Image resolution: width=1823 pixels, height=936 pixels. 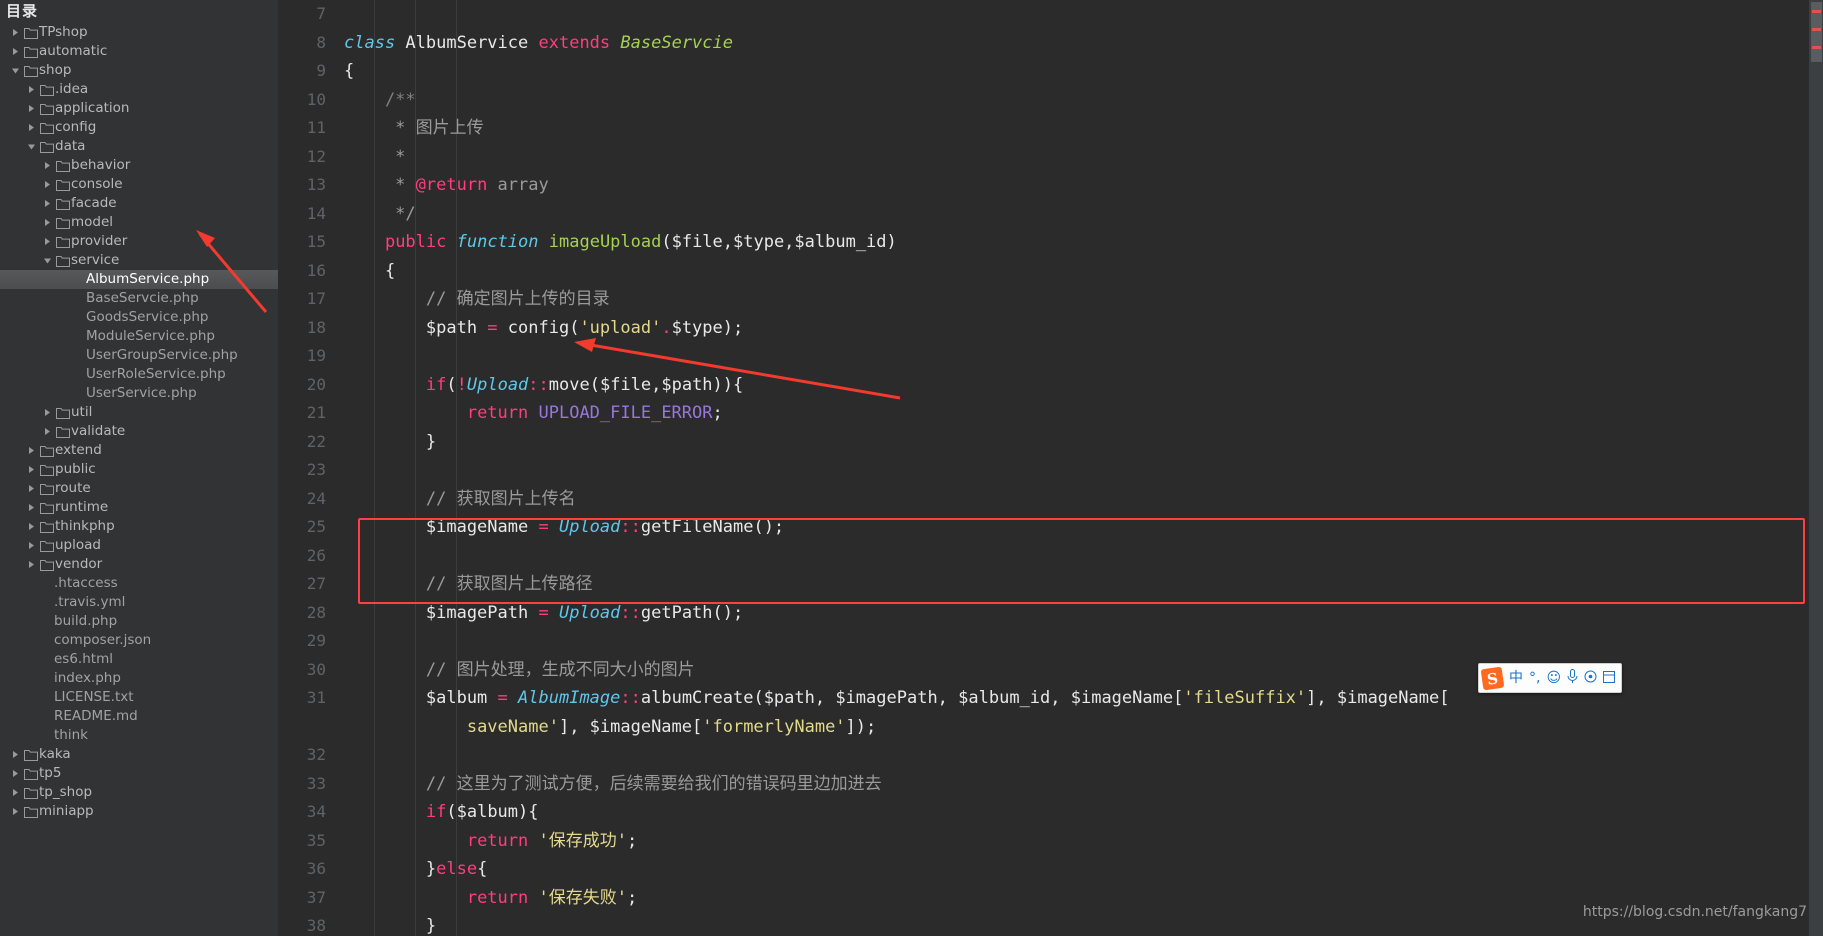 I want to click on ime-toolbox-icon, so click(x=1590, y=678).